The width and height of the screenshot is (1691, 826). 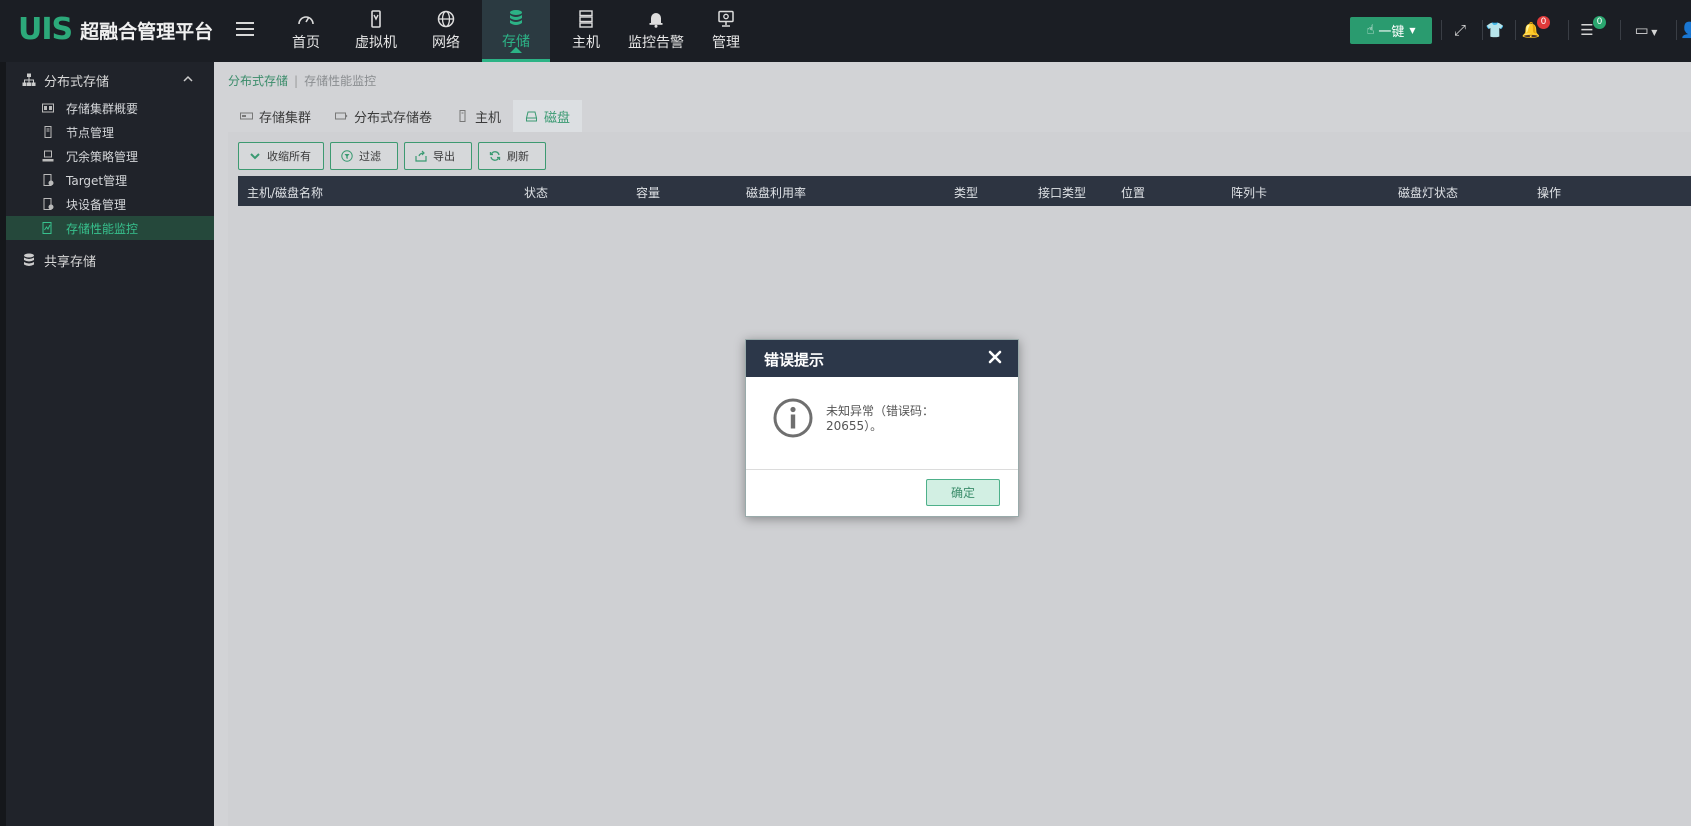 I want to click on globe-icon, so click(x=446, y=19).